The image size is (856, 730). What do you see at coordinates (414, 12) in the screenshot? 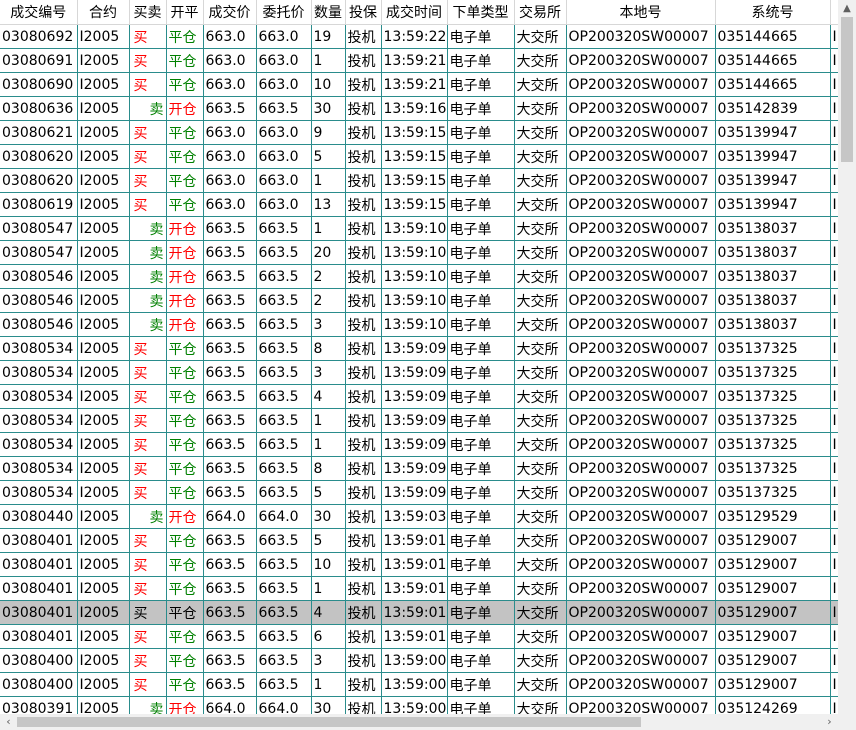
I see `col-header-trade-time: 成交时间` at bounding box center [414, 12].